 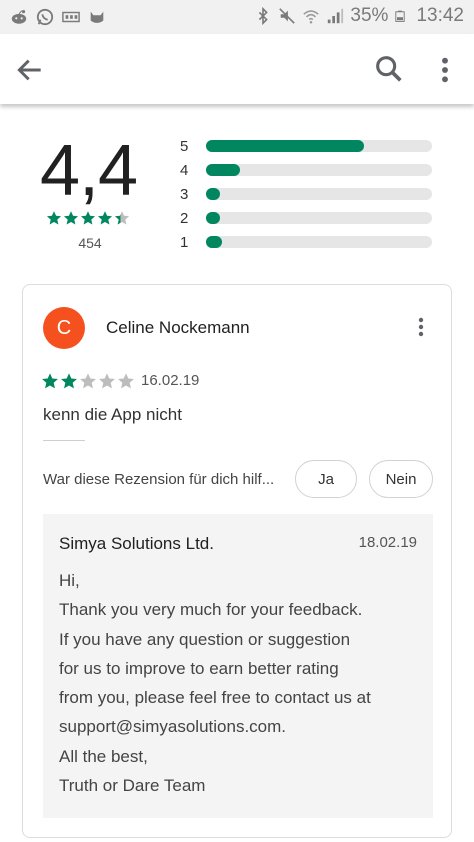 I want to click on review-stars, so click(x=88, y=381).